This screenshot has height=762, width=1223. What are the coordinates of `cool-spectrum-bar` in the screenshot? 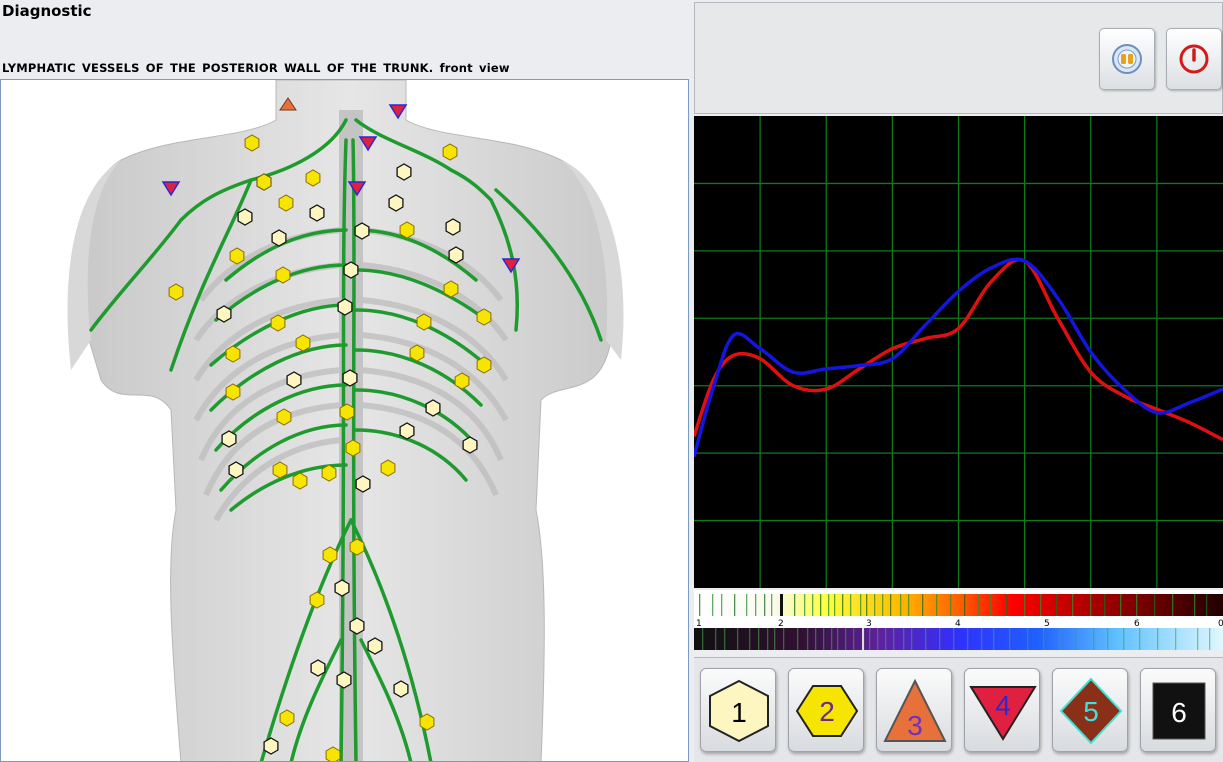 It's located at (958, 639).